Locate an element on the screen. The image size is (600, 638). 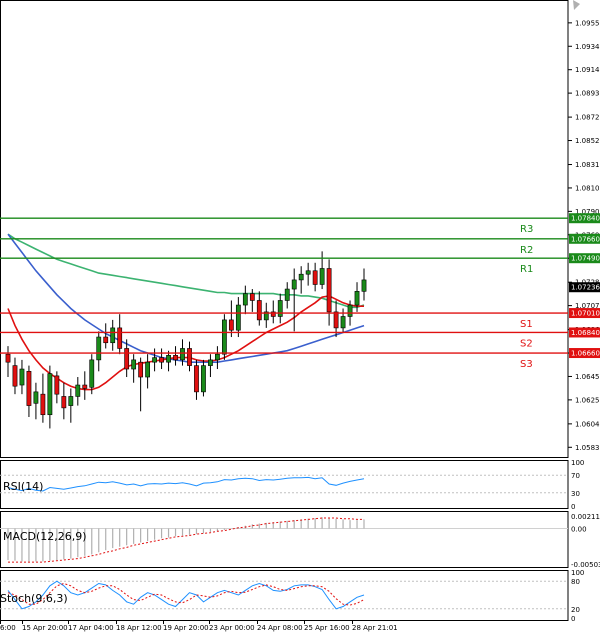
chart-shift-marker is located at coordinates (576, 5).